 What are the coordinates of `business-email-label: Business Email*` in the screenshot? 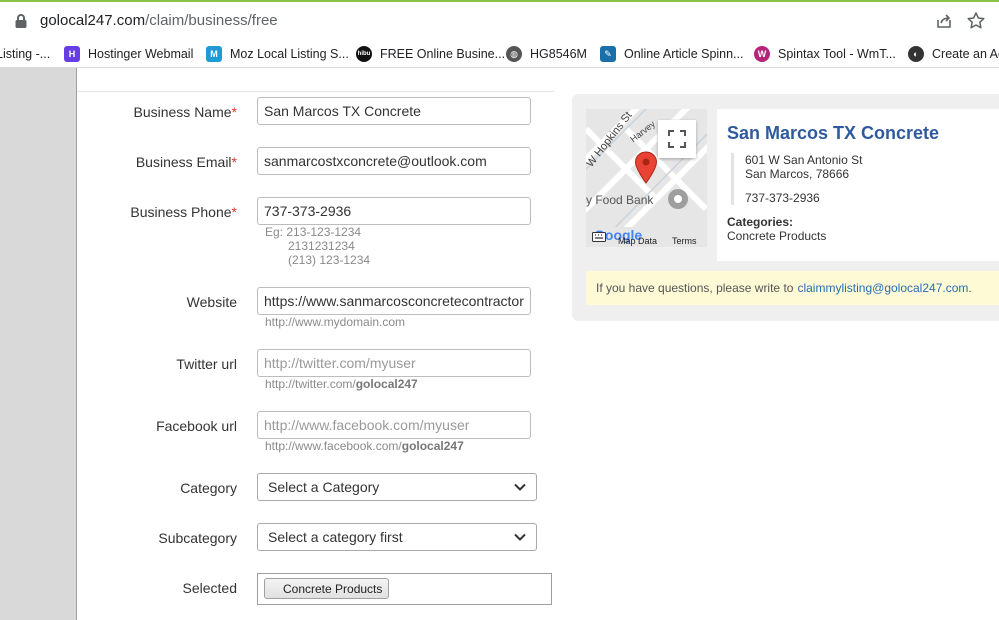 It's located at (157, 162).